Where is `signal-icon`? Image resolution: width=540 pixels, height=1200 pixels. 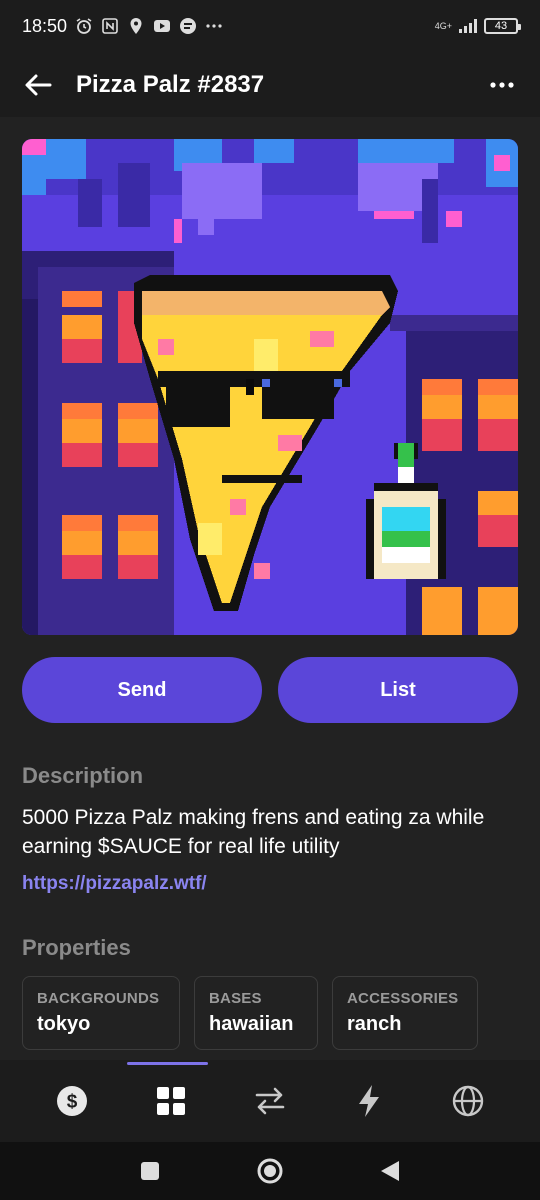 signal-icon is located at coordinates (468, 26).